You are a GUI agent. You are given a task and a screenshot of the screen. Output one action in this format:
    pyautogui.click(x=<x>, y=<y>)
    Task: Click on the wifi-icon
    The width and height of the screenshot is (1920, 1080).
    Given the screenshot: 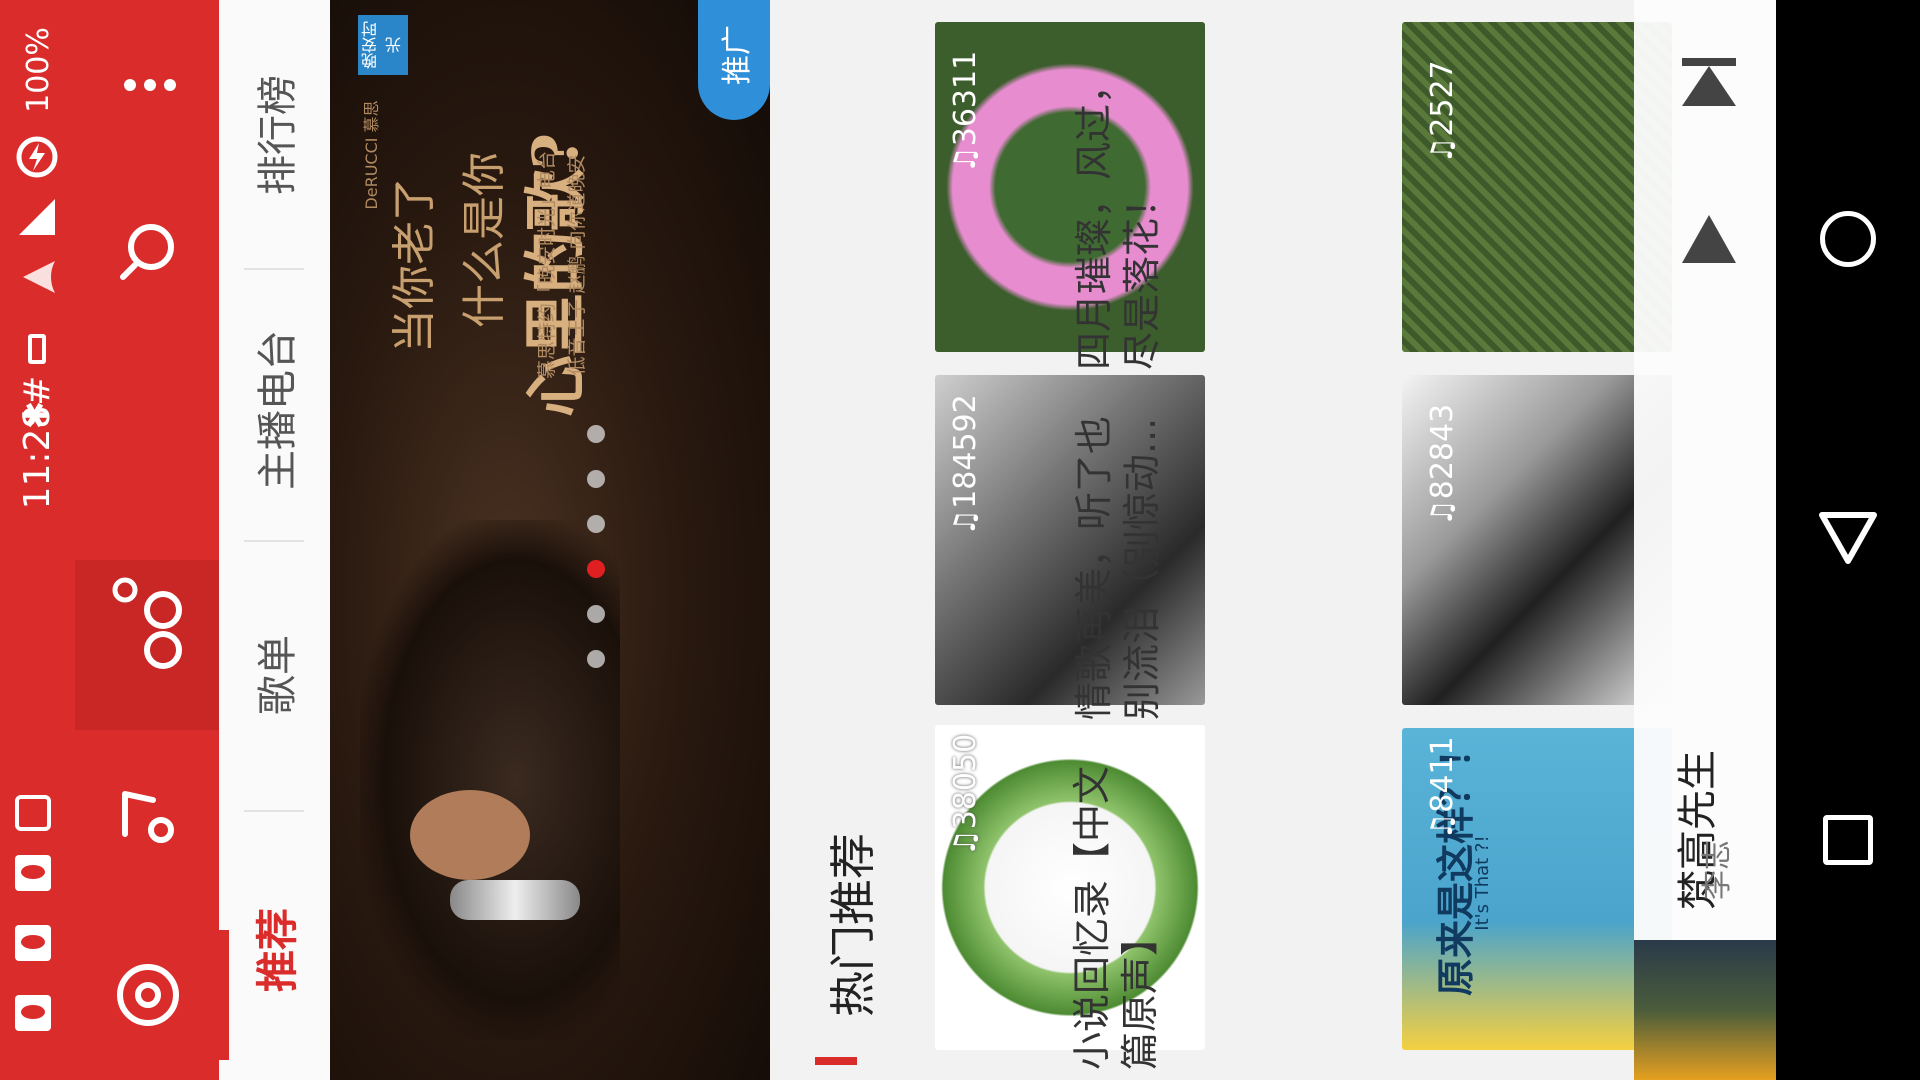 What is the action you would take?
    pyautogui.click(x=37, y=277)
    